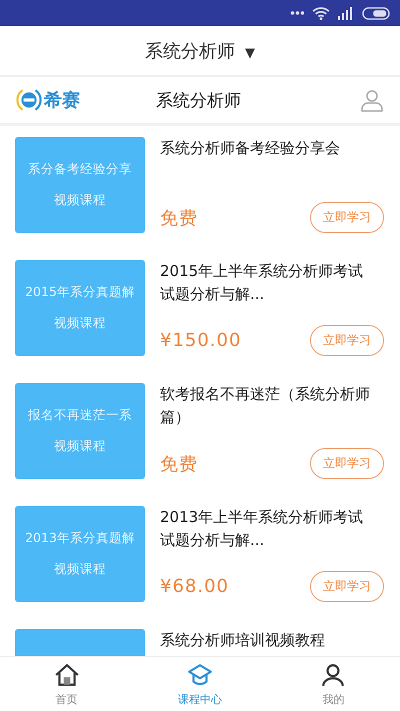  Describe the element at coordinates (62, 100) in the screenshot. I see `logo-text: 希赛` at that location.